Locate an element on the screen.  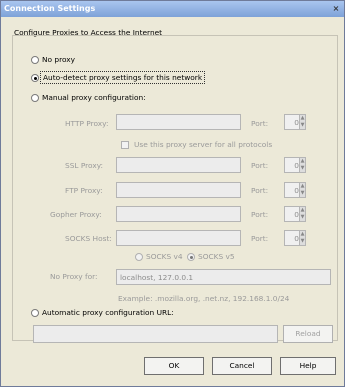
auto-proxy-url-radio is located at coordinates (35, 313).